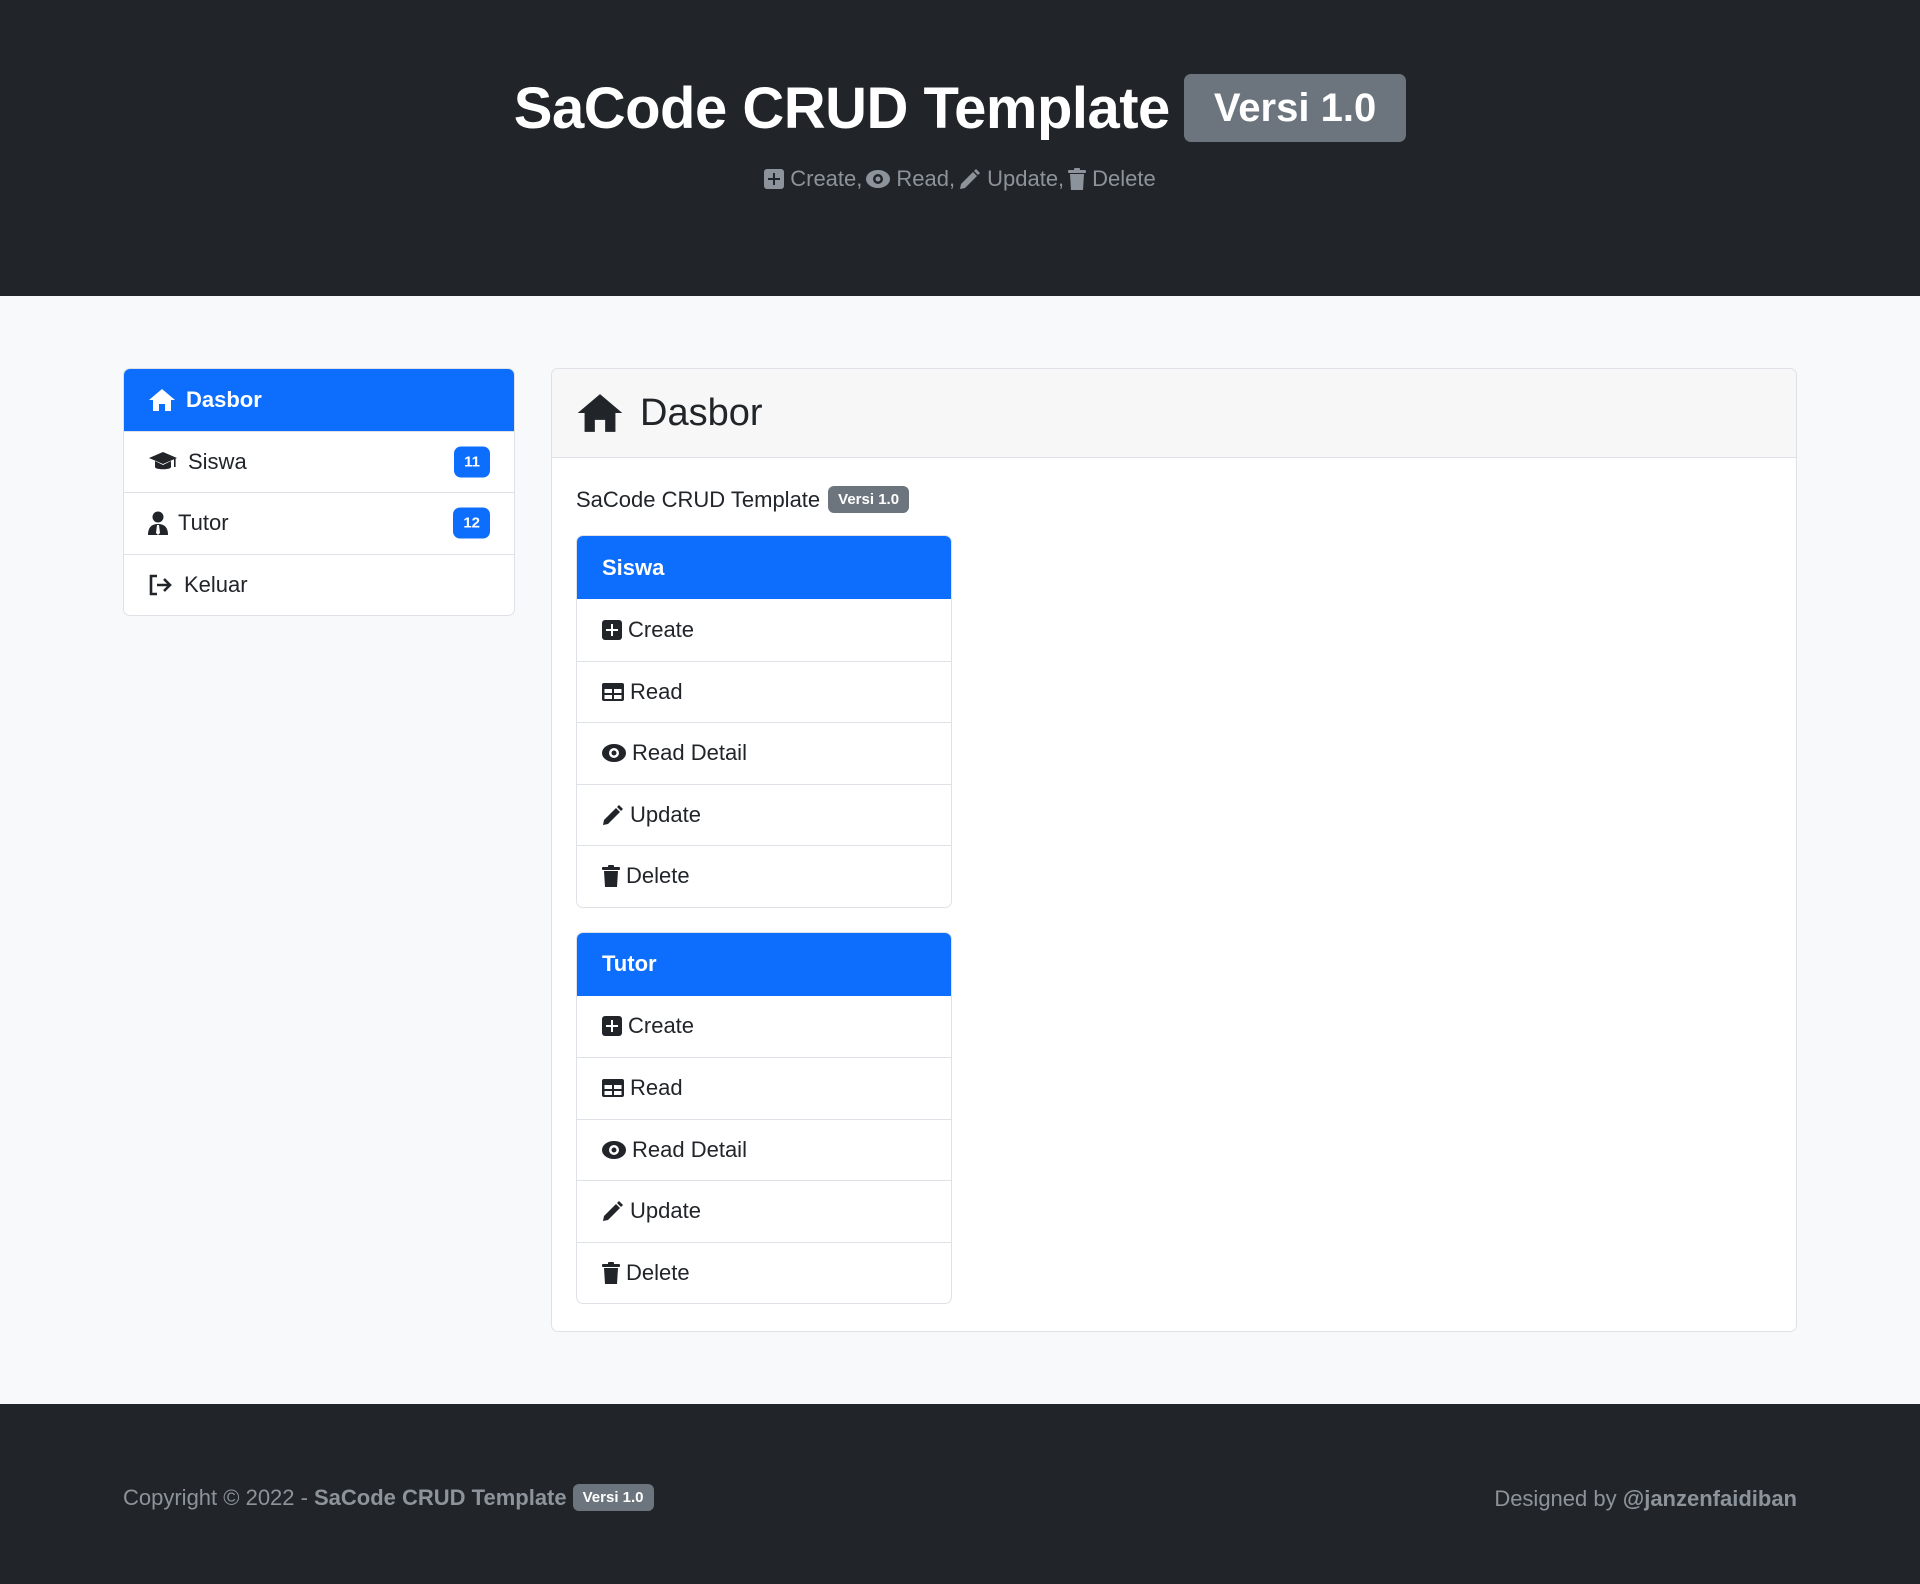 The height and width of the screenshot is (1584, 1920). I want to click on sidebar-item-label: Tutor, so click(203, 523).